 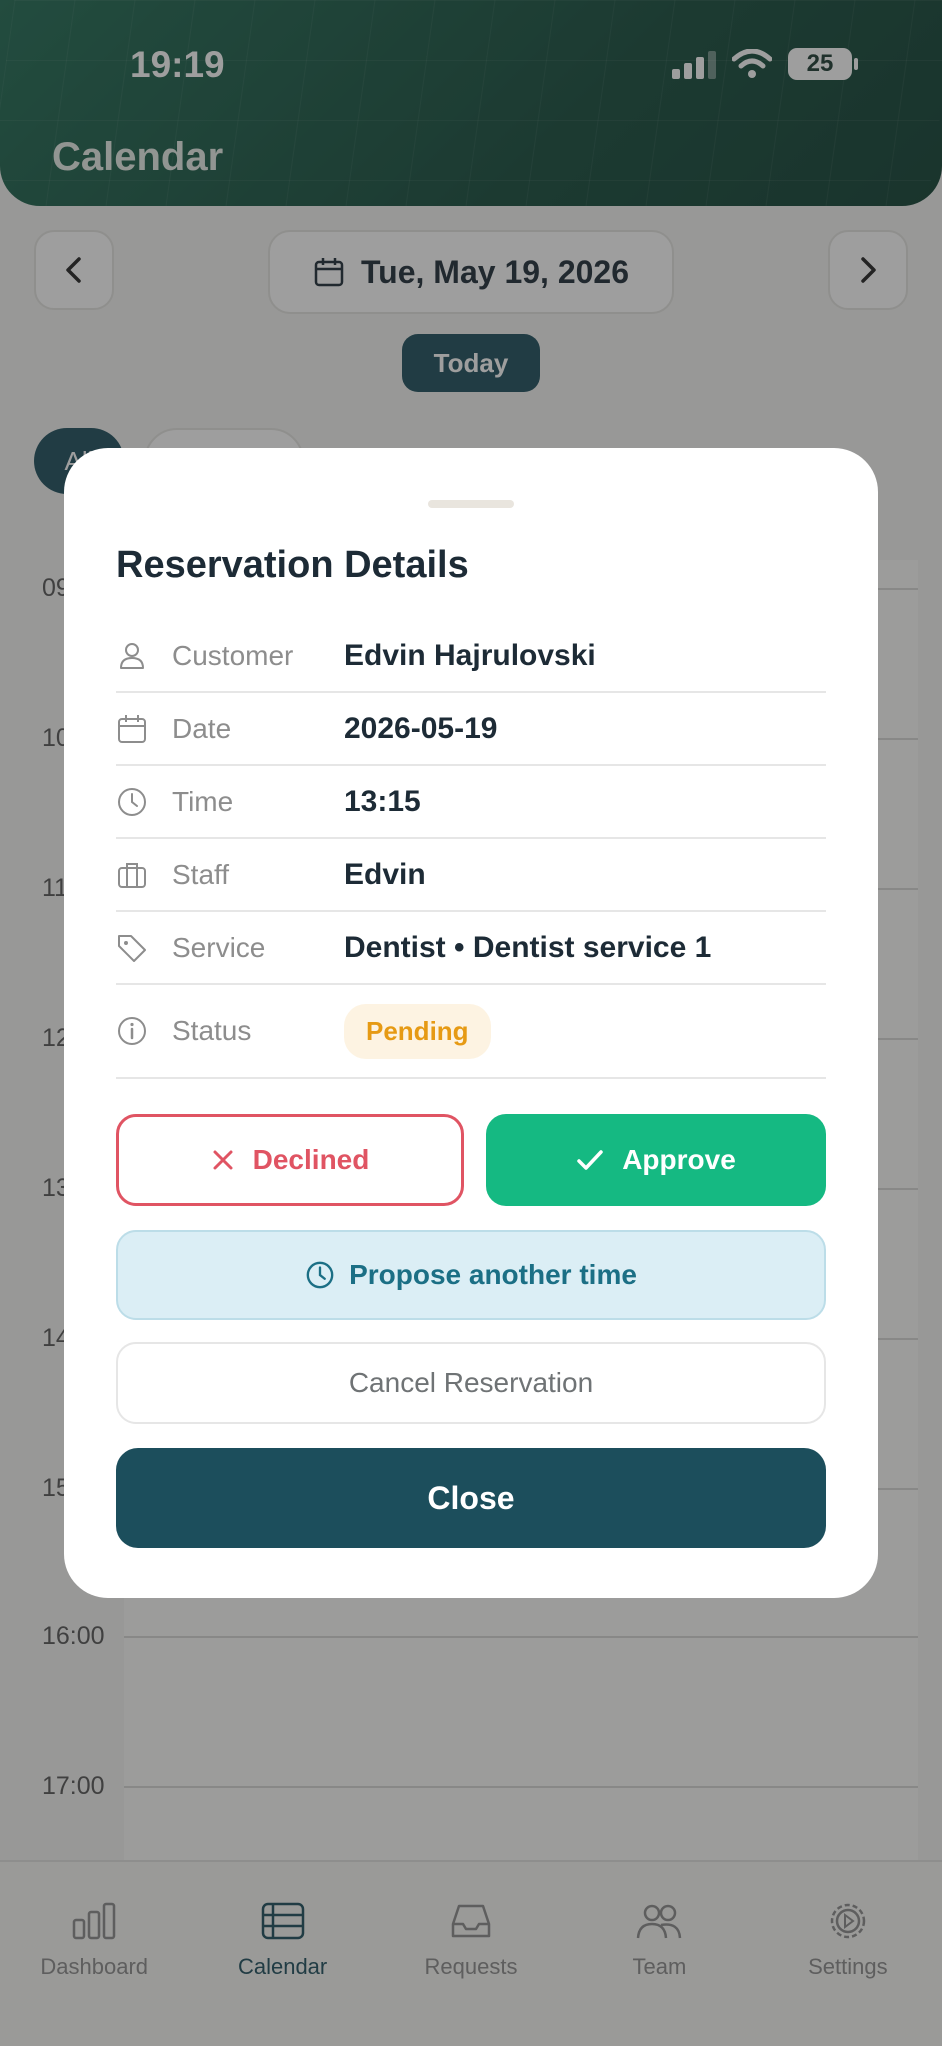 What do you see at coordinates (417, 1031) in the screenshot?
I see `status-badge: Pending` at bounding box center [417, 1031].